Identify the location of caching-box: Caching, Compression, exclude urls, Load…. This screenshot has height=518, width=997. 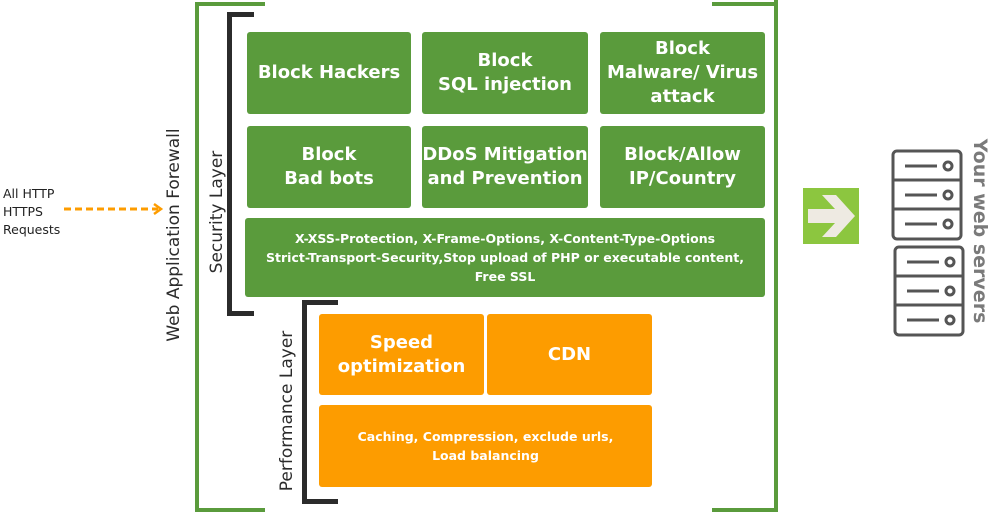
(485, 446).